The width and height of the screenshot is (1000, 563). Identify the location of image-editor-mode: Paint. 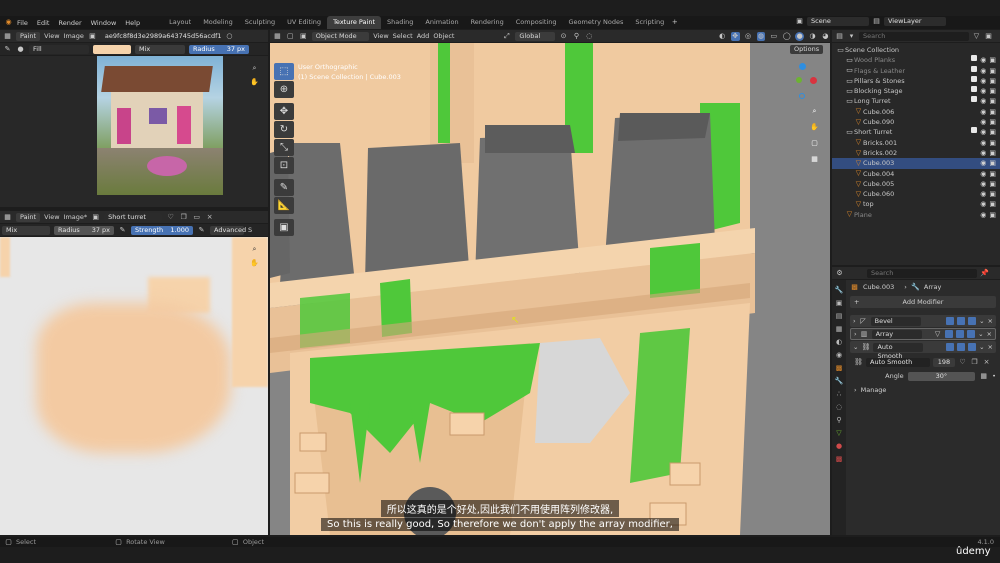
(28, 36).